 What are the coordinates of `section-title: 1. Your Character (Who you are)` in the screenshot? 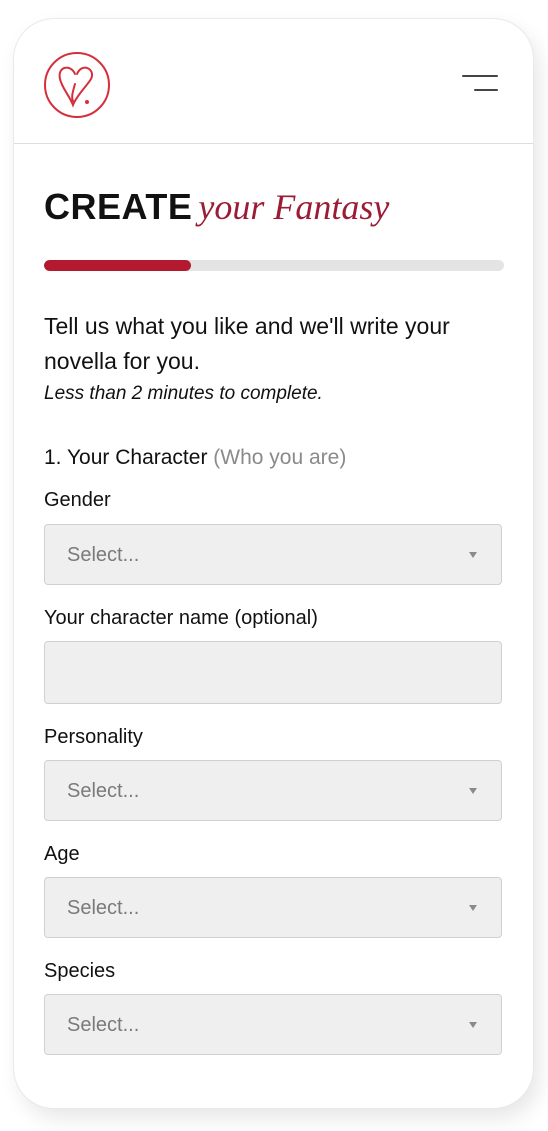 It's located at (195, 458).